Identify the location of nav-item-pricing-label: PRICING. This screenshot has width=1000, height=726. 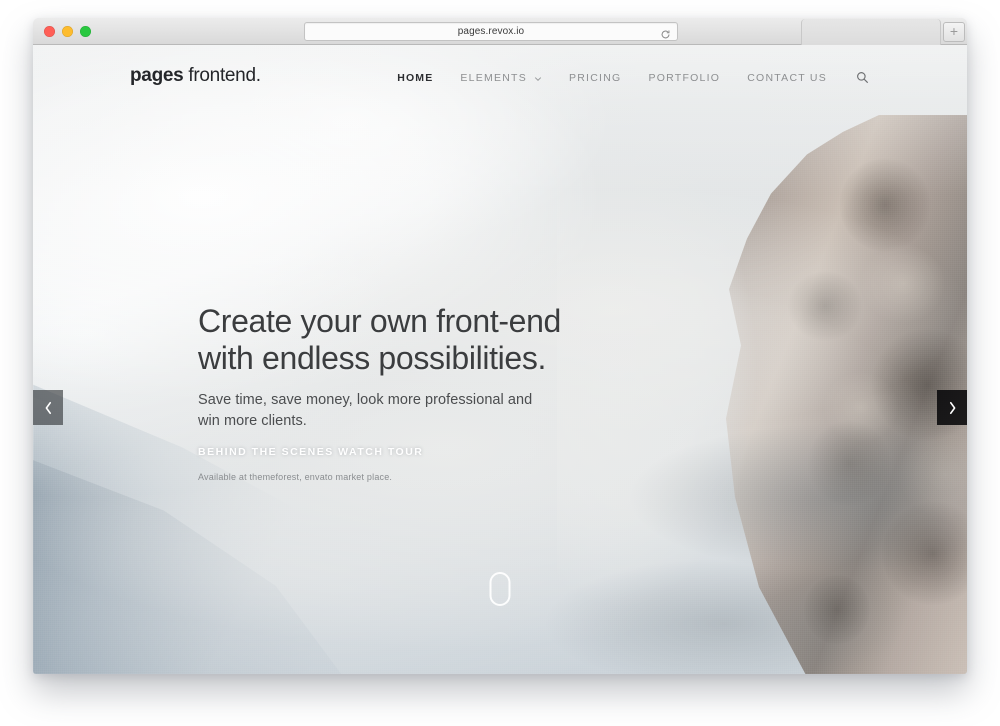
(595, 77).